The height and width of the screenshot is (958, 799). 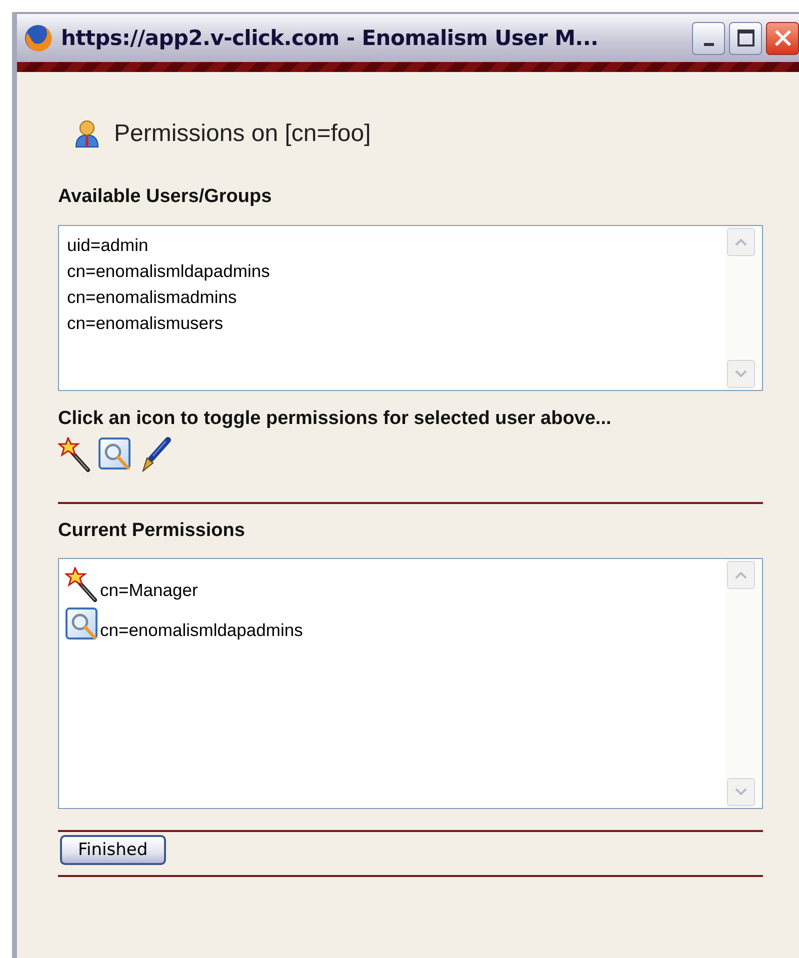 I want to click on user-icon, so click(x=87, y=134).